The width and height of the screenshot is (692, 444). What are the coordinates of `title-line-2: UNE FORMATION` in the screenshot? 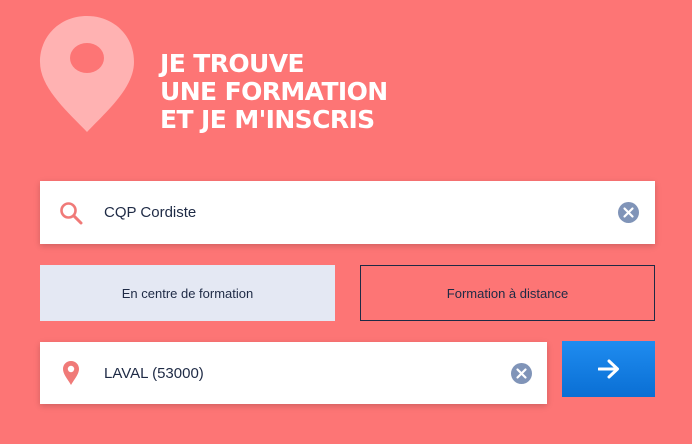 It's located at (274, 91).